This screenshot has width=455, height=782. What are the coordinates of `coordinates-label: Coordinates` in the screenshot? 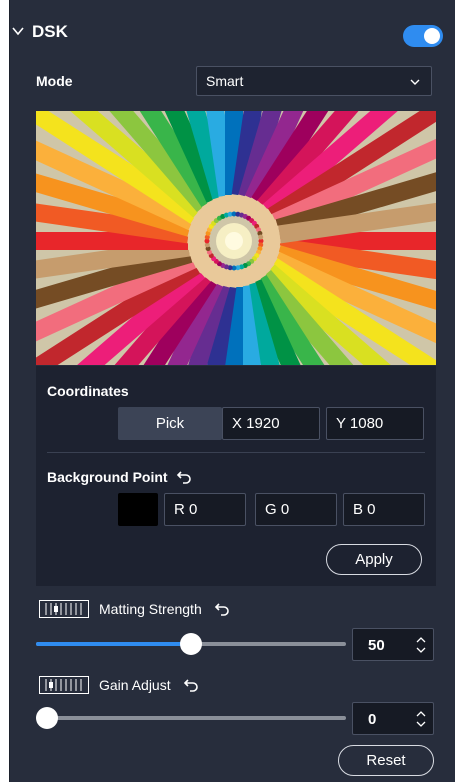 It's located at (88, 391).